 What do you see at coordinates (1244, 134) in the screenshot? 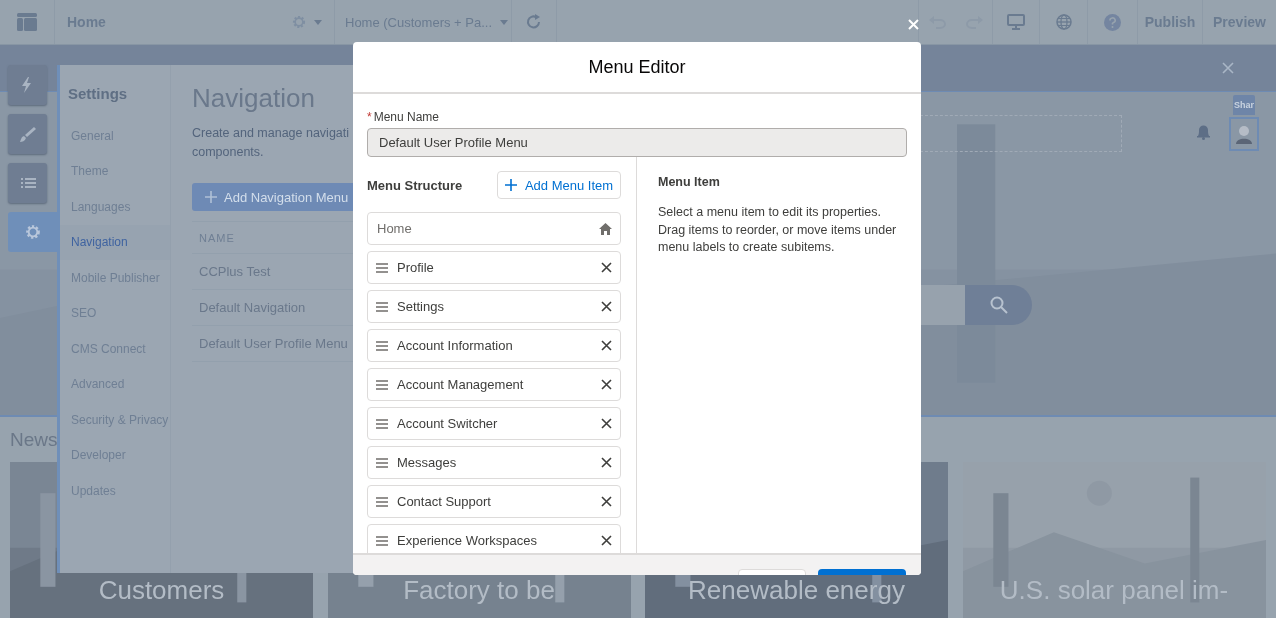
I see `avatar-icon` at bounding box center [1244, 134].